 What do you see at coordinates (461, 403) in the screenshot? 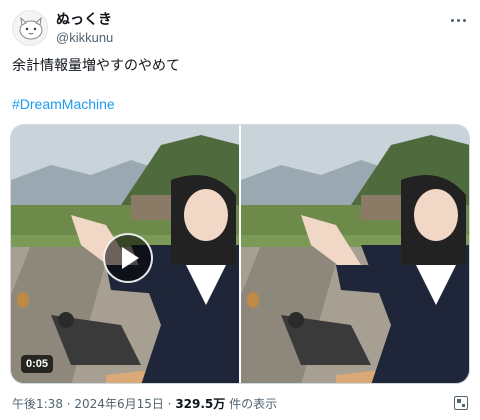
I see `qr-icon` at bounding box center [461, 403].